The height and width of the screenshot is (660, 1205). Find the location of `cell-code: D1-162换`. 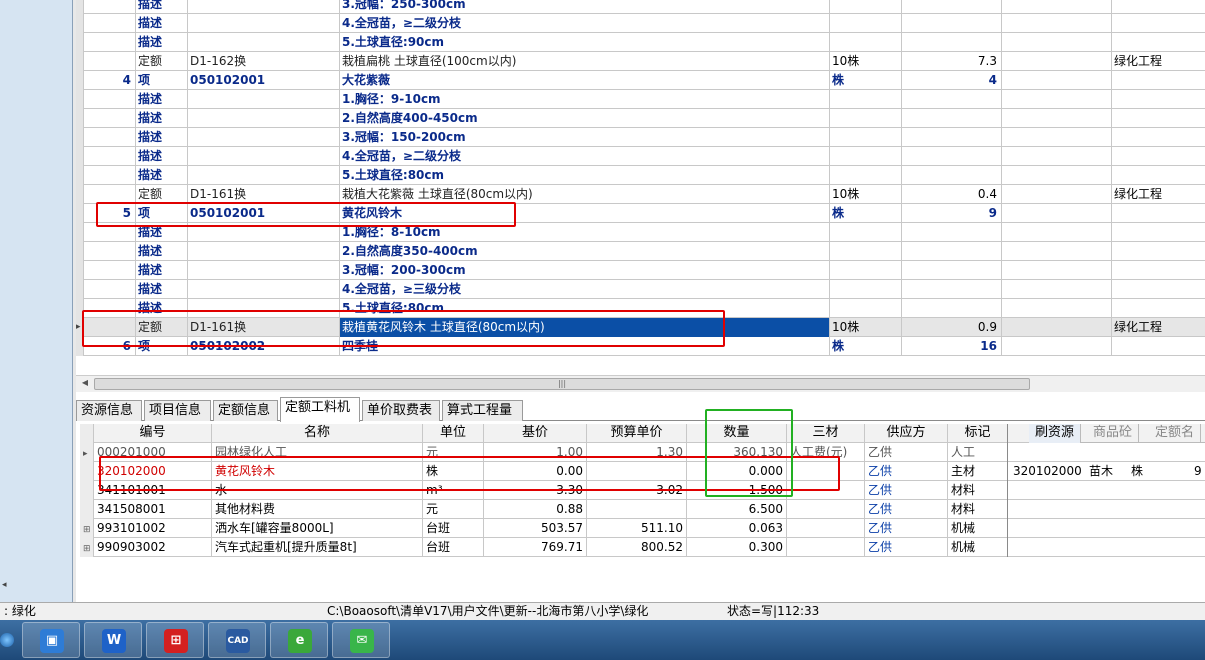

cell-code: D1-162换 is located at coordinates (264, 61).